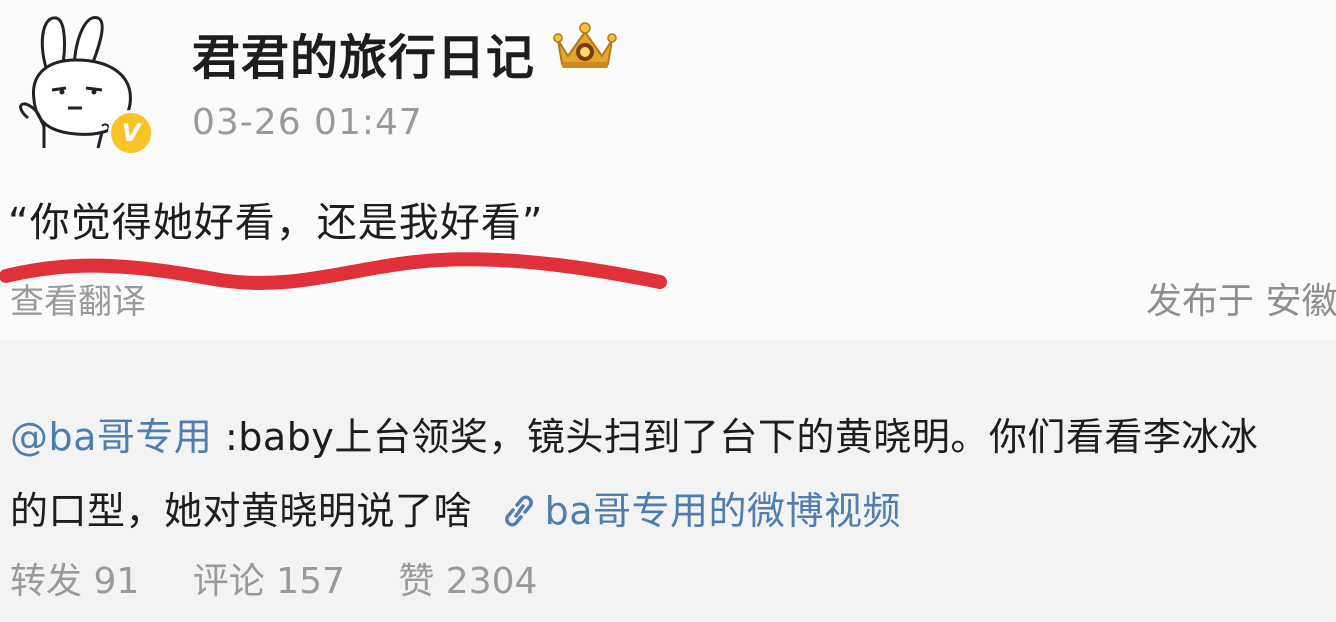 This screenshot has width=1336, height=622. I want to click on repost-line-1: @ba哥专用 :baby上台领奖，镜头扫到了台下的黄晓明。你们看看李冰冰, so click(634, 433).